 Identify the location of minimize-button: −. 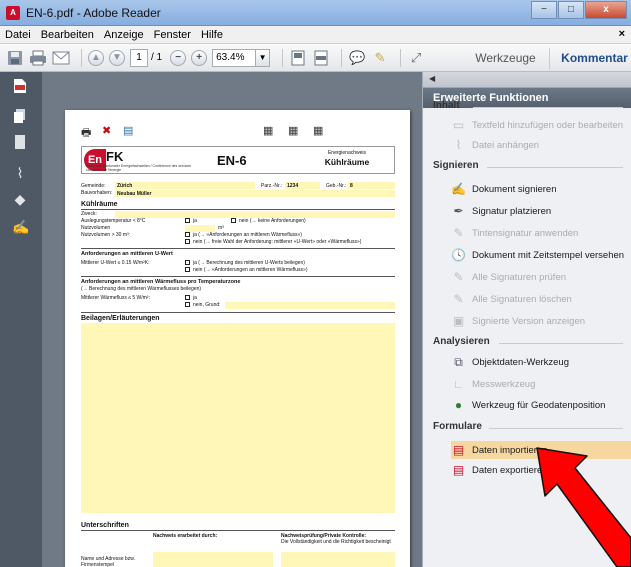
(544, 10).